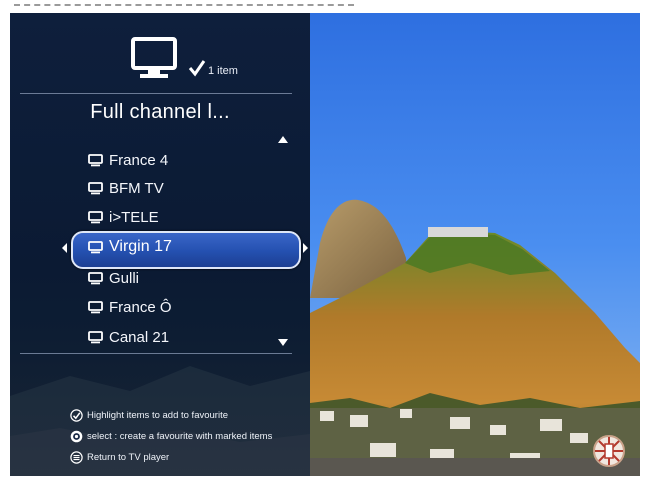 The width and height of the screenshot is (648, 489). I want to click on menu-button-icon, so click(76, 457).